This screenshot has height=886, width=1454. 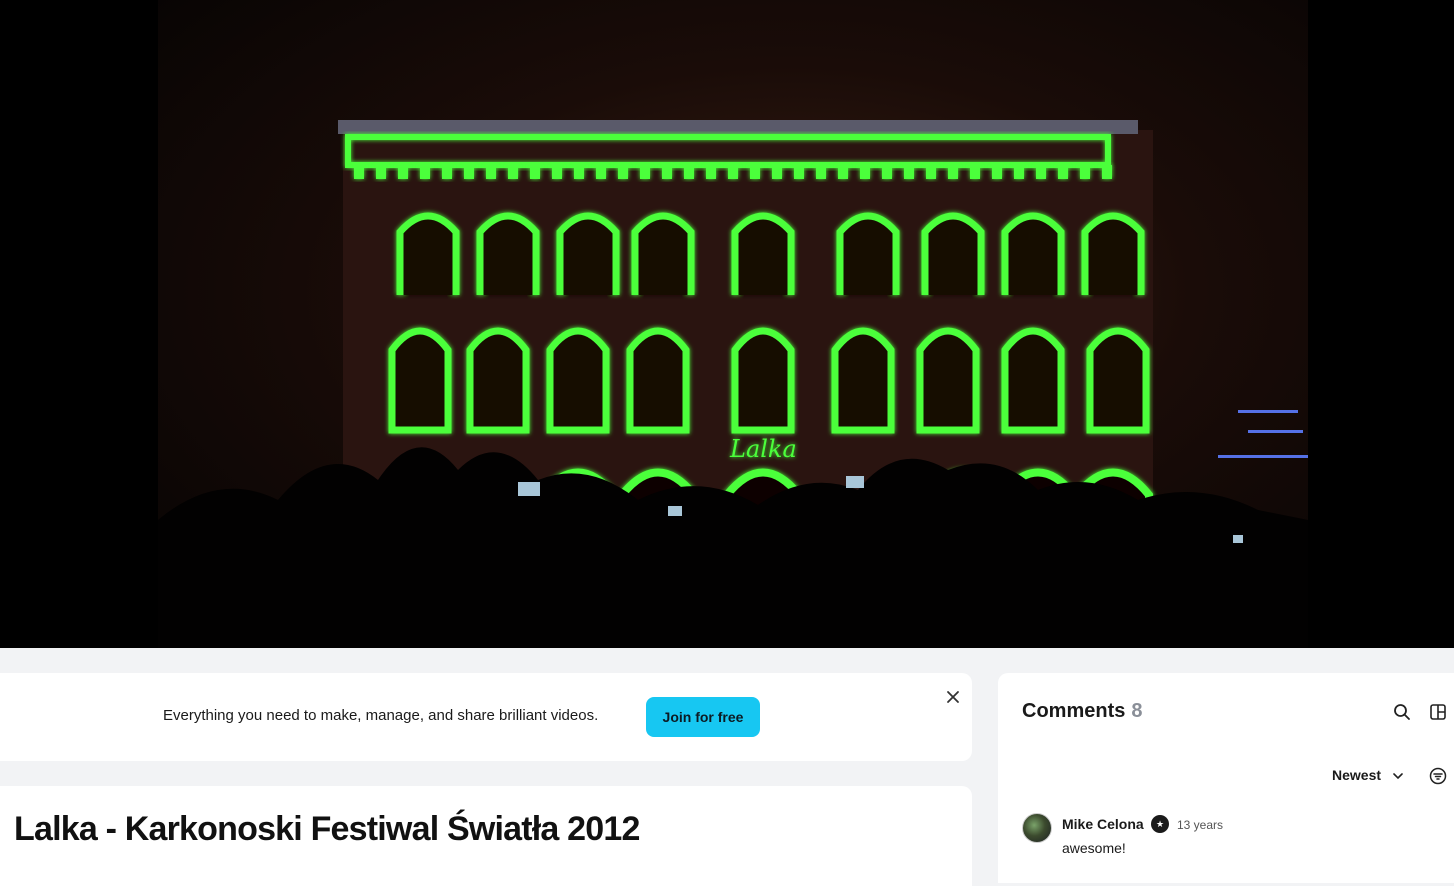 I want to click on search-icon, so click(x=1402, y=712).